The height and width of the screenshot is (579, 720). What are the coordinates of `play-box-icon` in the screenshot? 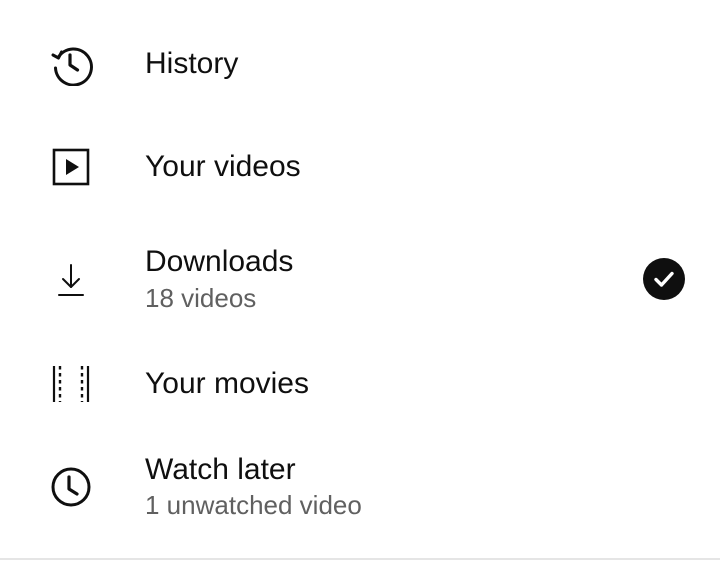 It's located at (71, 167).